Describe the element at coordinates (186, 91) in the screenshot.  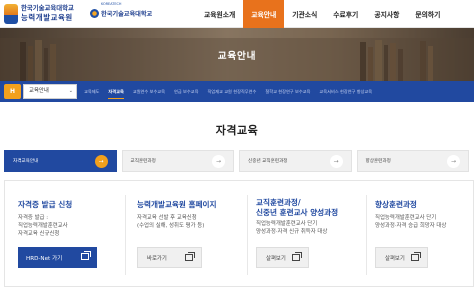
I see `subnav-item: 연금 보수교육` at that location.